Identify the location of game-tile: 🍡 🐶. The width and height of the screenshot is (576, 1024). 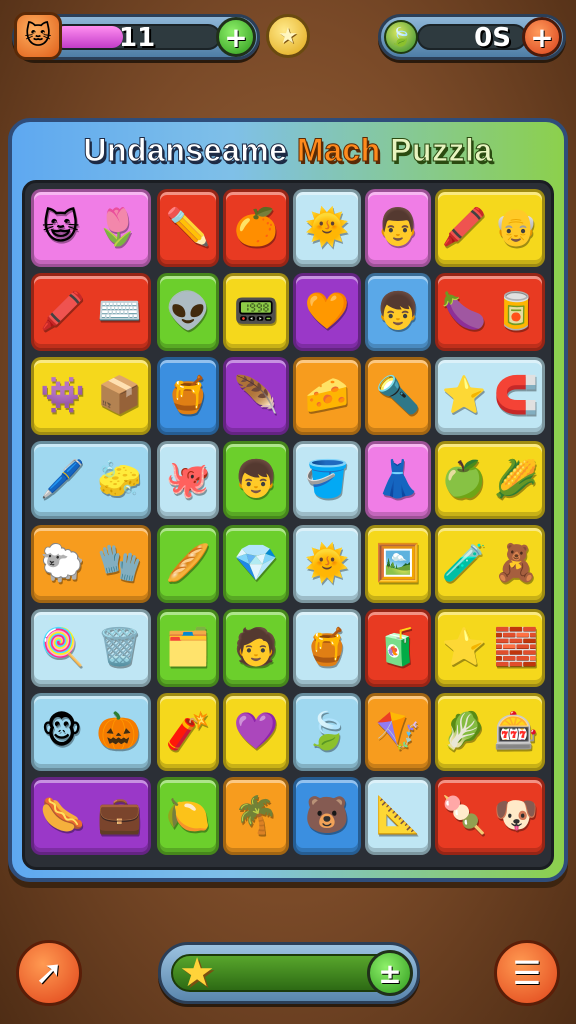
(490, 816).